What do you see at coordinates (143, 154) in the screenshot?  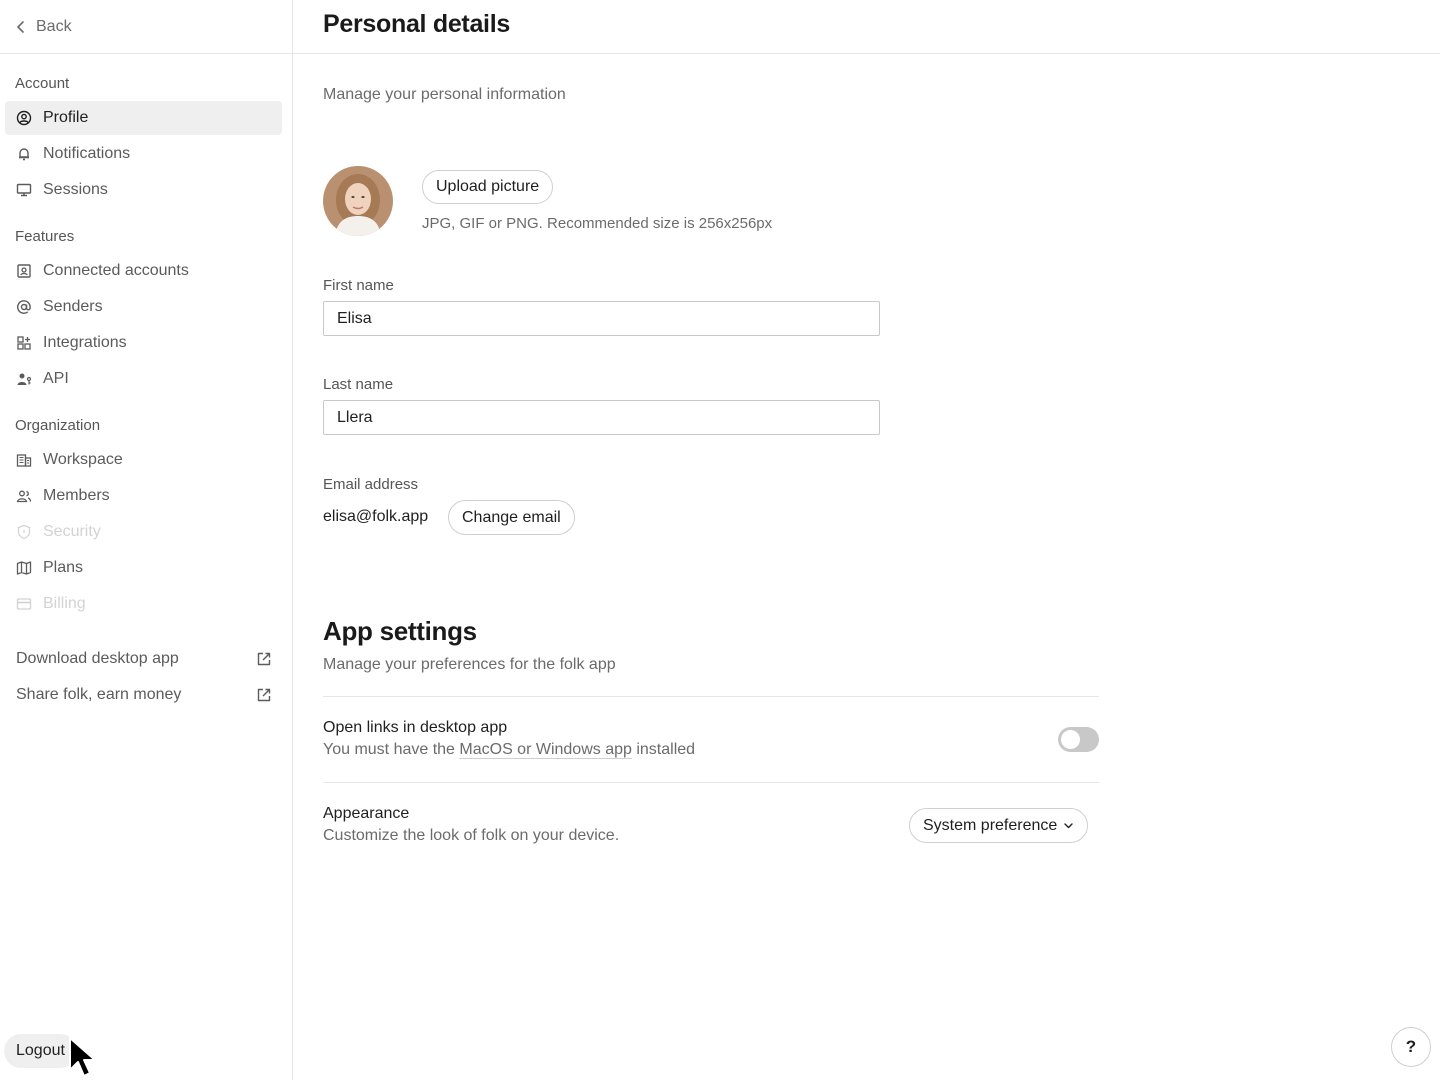 I see `sidebar-item-notifications: Notifications` at bounding box center [143, 154].